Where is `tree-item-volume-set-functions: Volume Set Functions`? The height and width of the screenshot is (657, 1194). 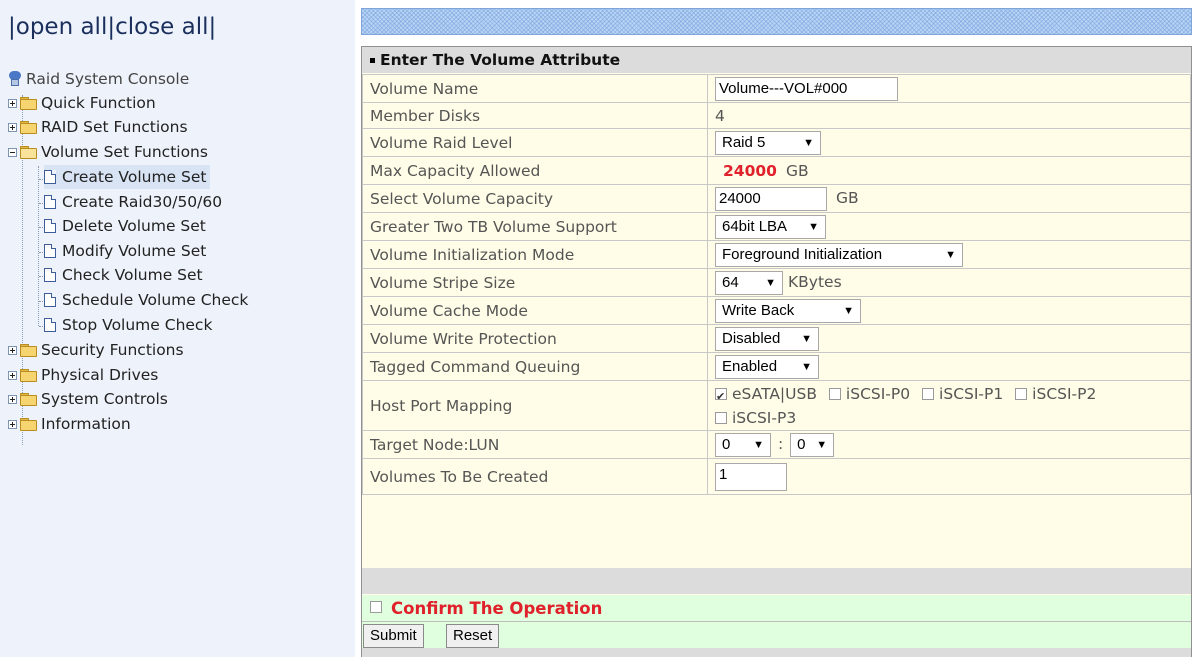
tree-item-volume-set-functions: Volume Set Functions is located at coordinates (108, 152).